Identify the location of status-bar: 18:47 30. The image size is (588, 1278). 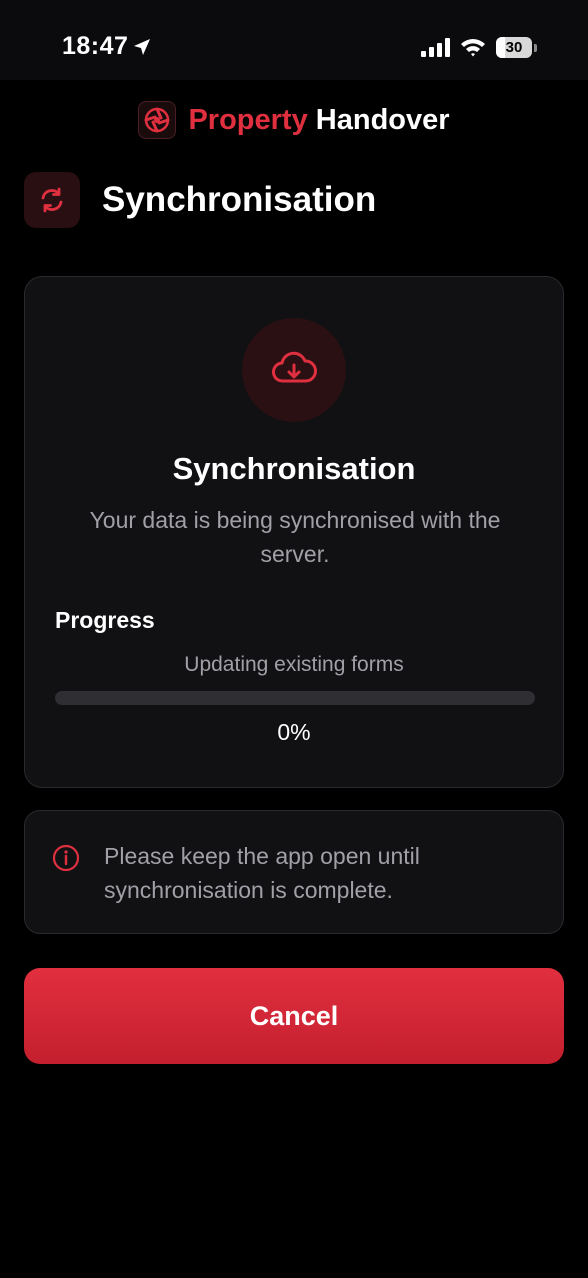
(294, 40).